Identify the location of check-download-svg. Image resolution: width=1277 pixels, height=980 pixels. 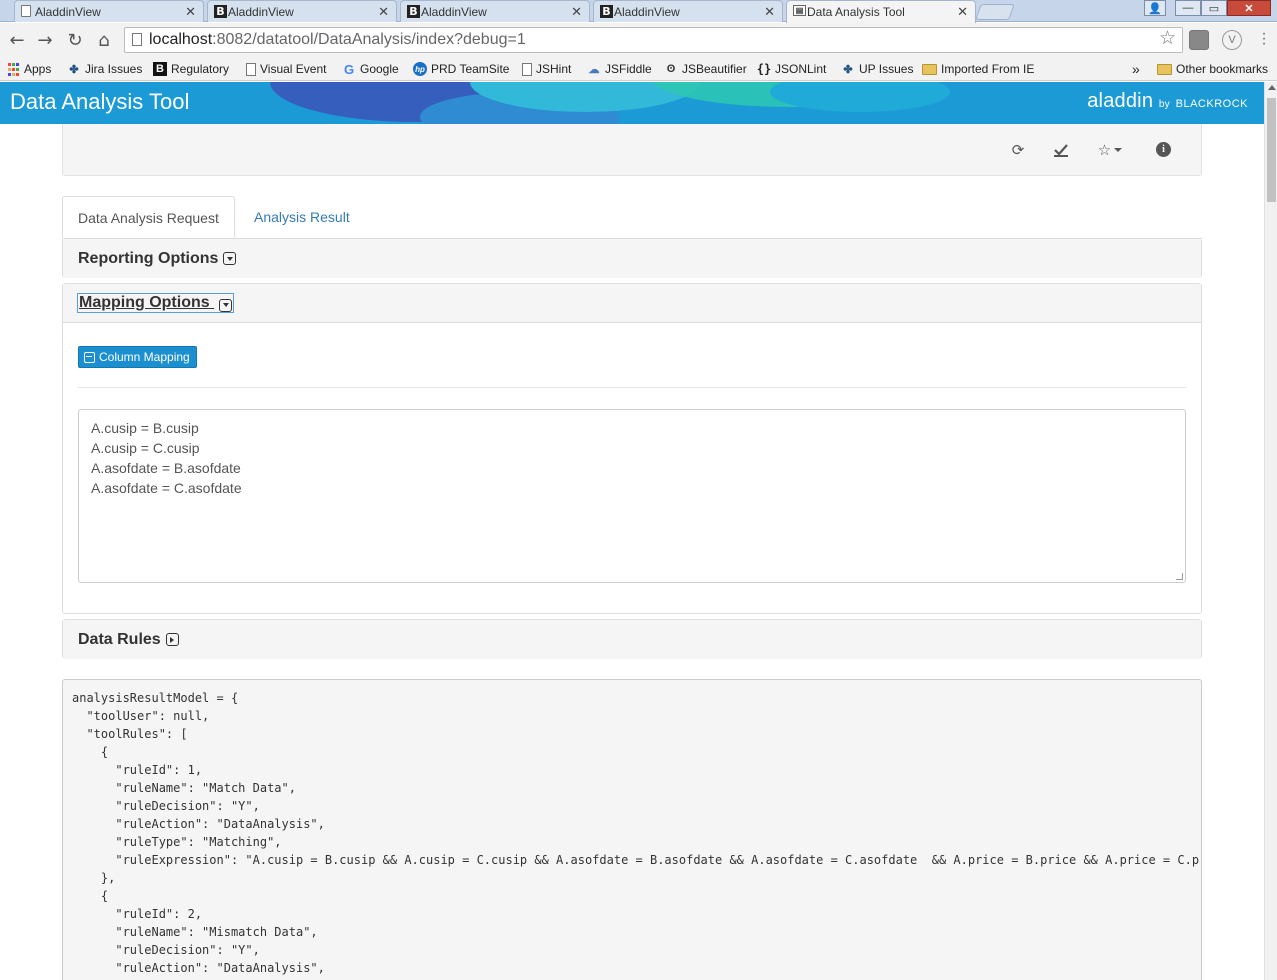
(1061, 150).